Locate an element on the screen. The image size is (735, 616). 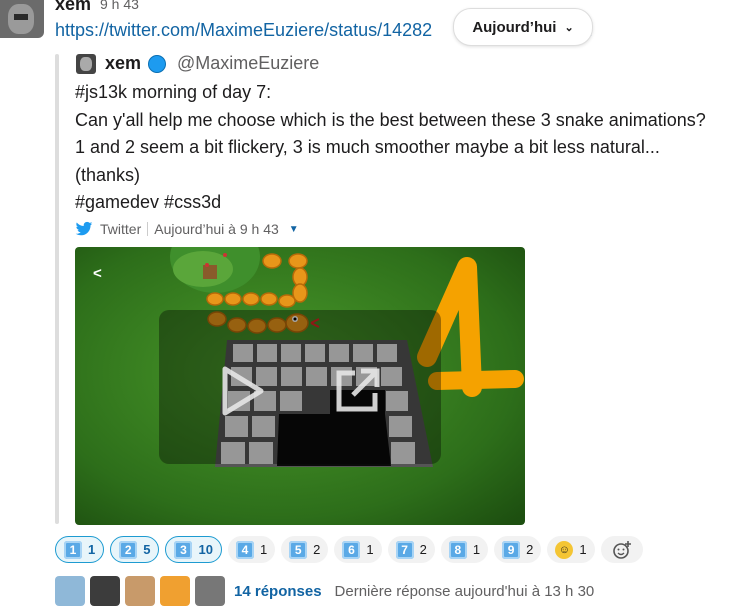
rofl-icon: ☺ is located at coordinates (564, 549).